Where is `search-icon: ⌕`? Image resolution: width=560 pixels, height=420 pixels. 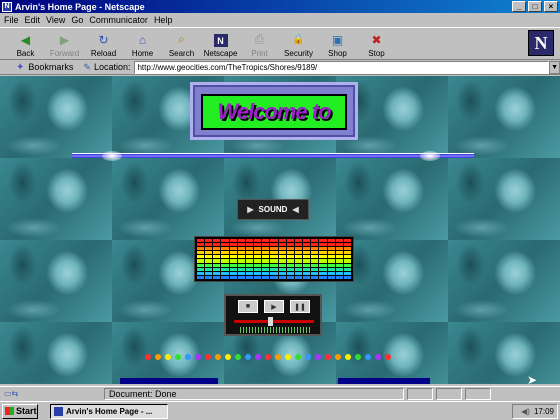 search-icon: ⌕ is located at coordinates (181, 39).